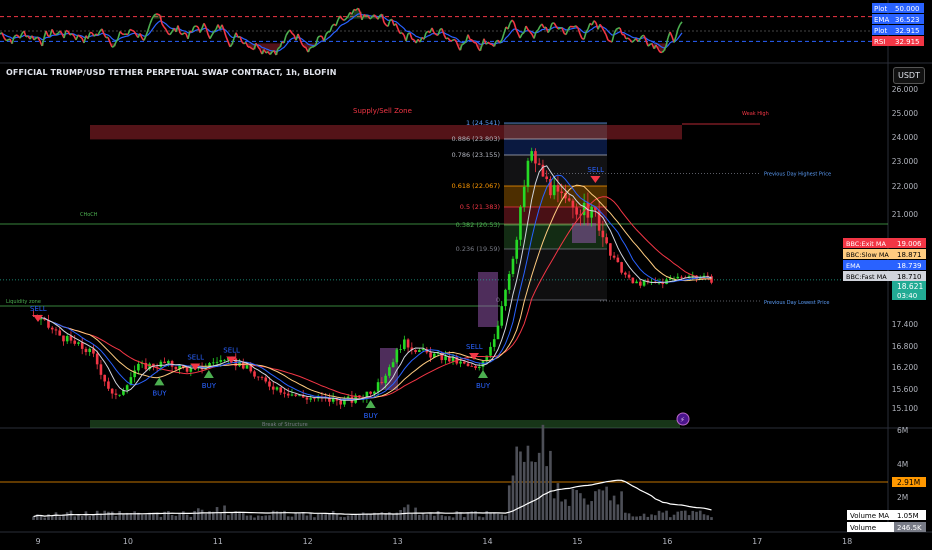 The height and width of the screenshot is (550, 932). What do you see at coordinates (909, 528) in the screenshot?
I see `volume-tag-value: 246.5K` at bounding box center [909, 528].